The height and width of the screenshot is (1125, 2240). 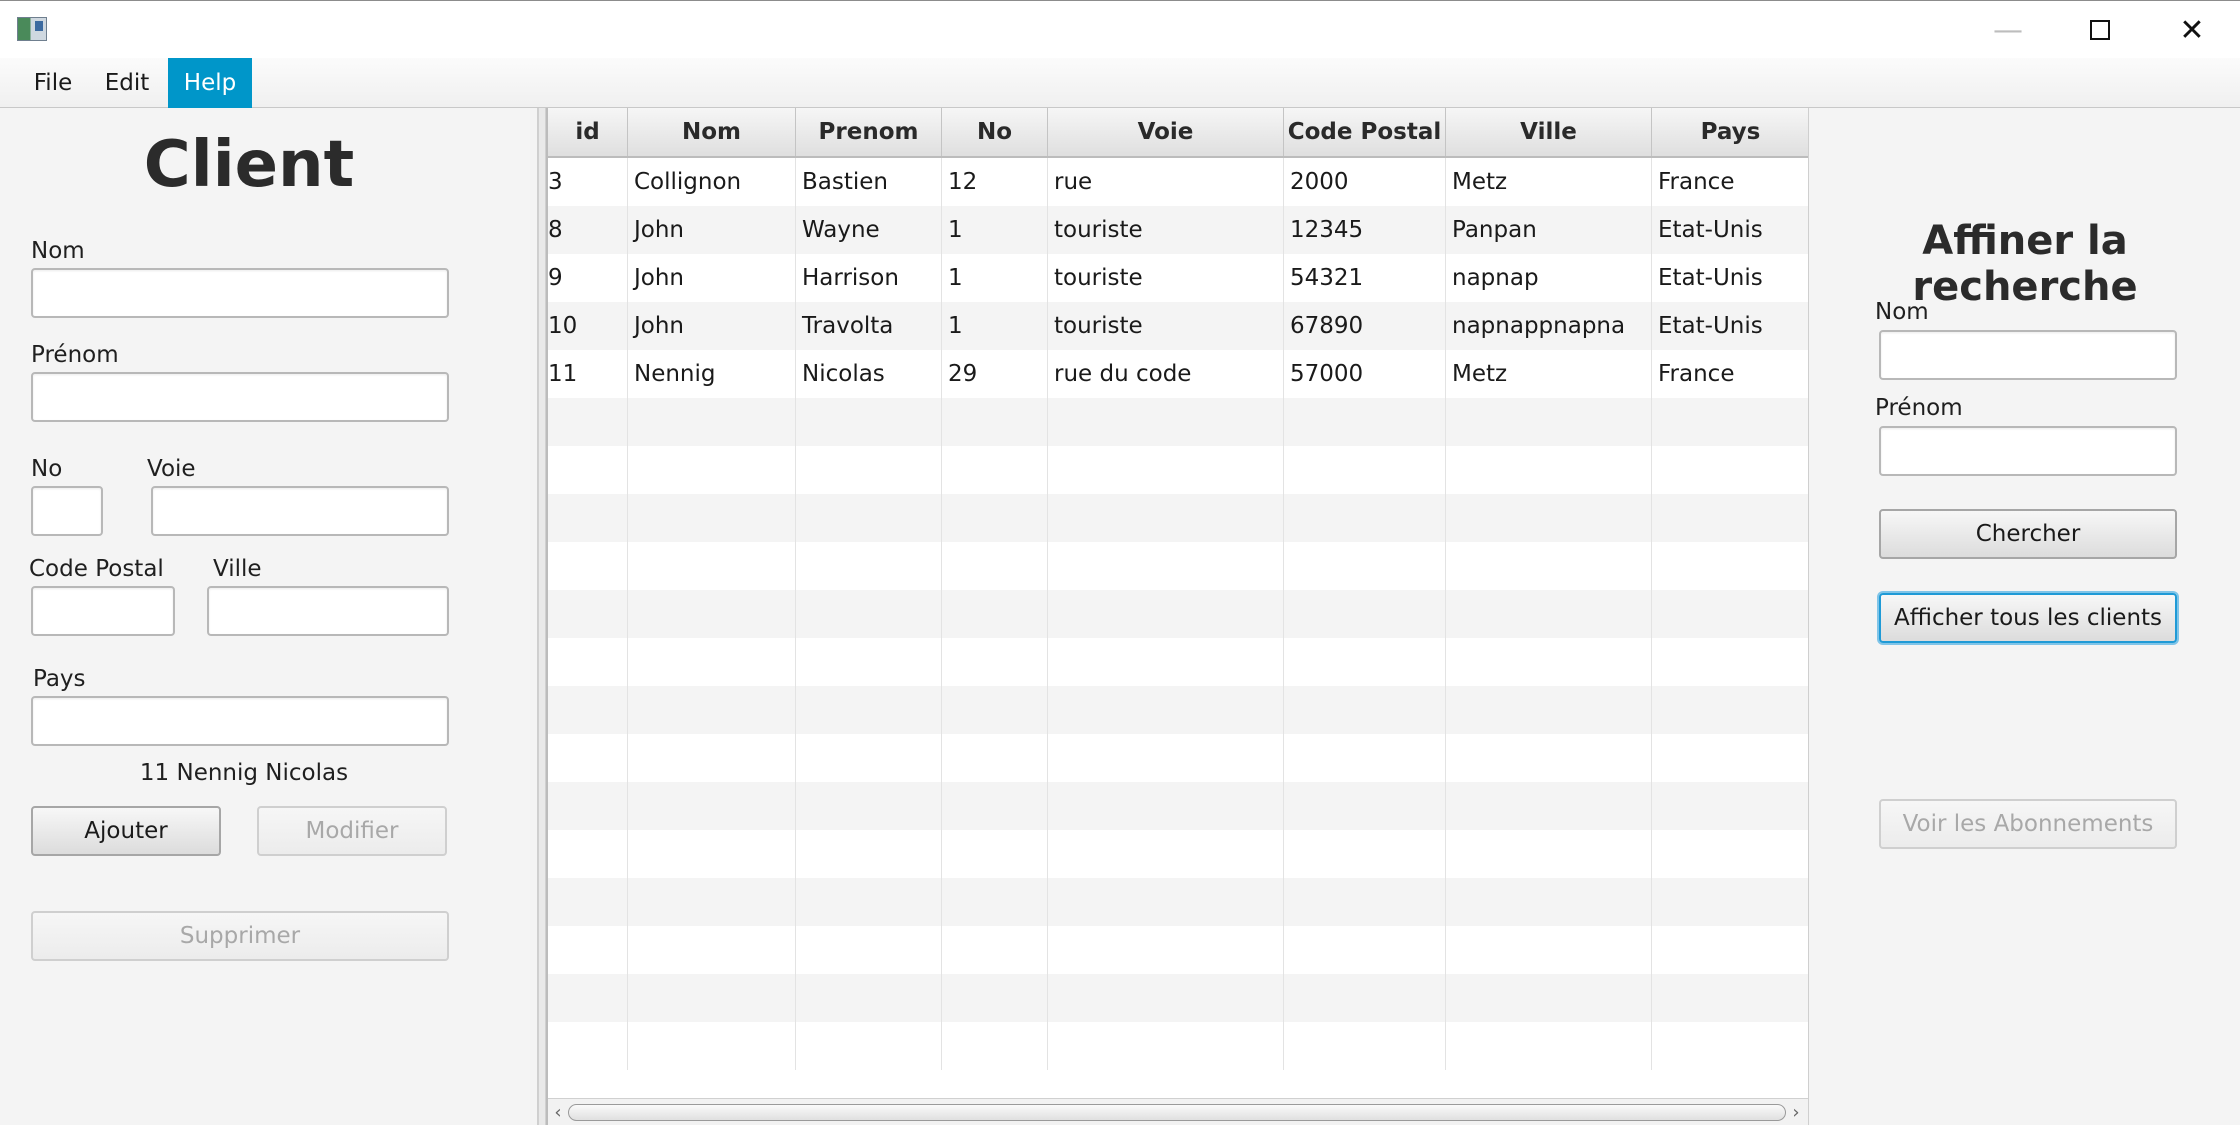 I want to click on table-row: 8 John Wayne 1 touriste 12345 Panpan Etat-Unis, so click(x=1179, y=230).